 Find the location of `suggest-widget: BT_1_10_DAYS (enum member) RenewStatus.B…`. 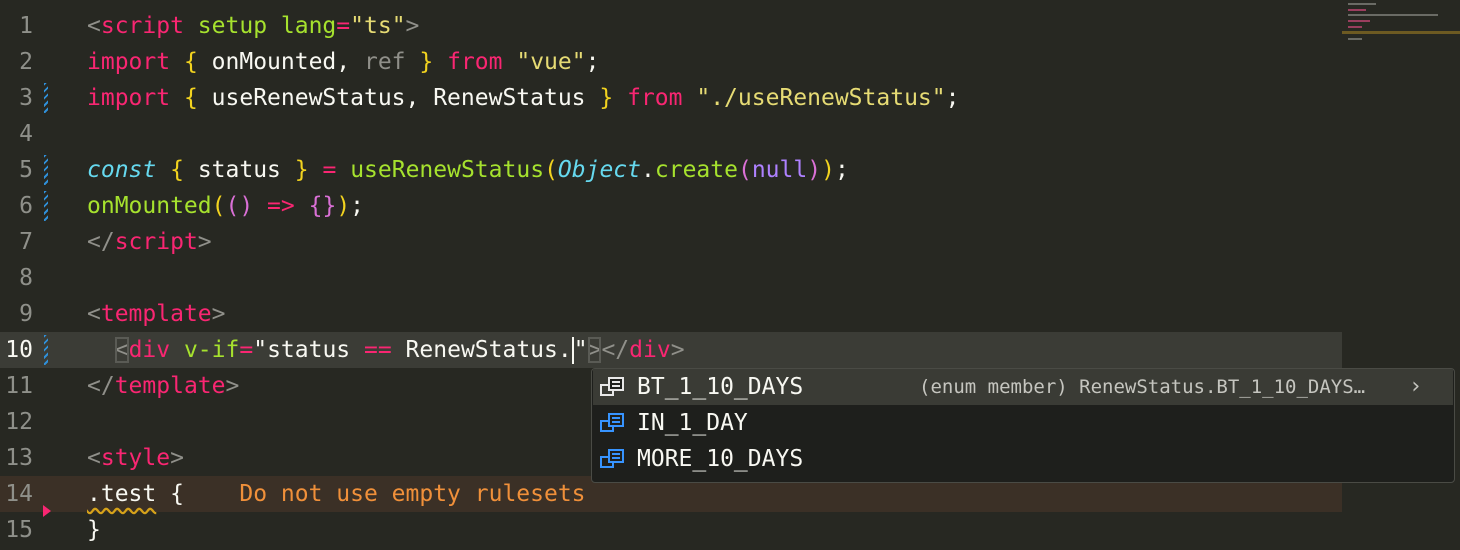

suggest-widget: BT_1_10_DAYS (enum member) RenewStatus.B… is located at coordinates (1023, 425).